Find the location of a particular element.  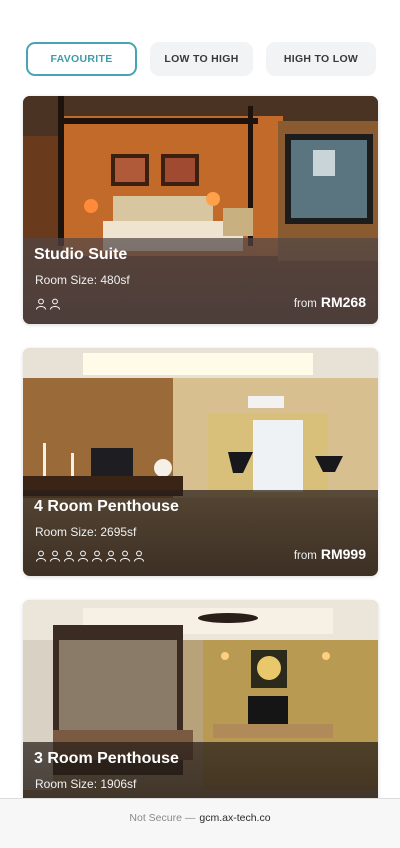

browser-address-bar: Not Secure — gcm.ax-tech.co is located at coordinates (200, 823).